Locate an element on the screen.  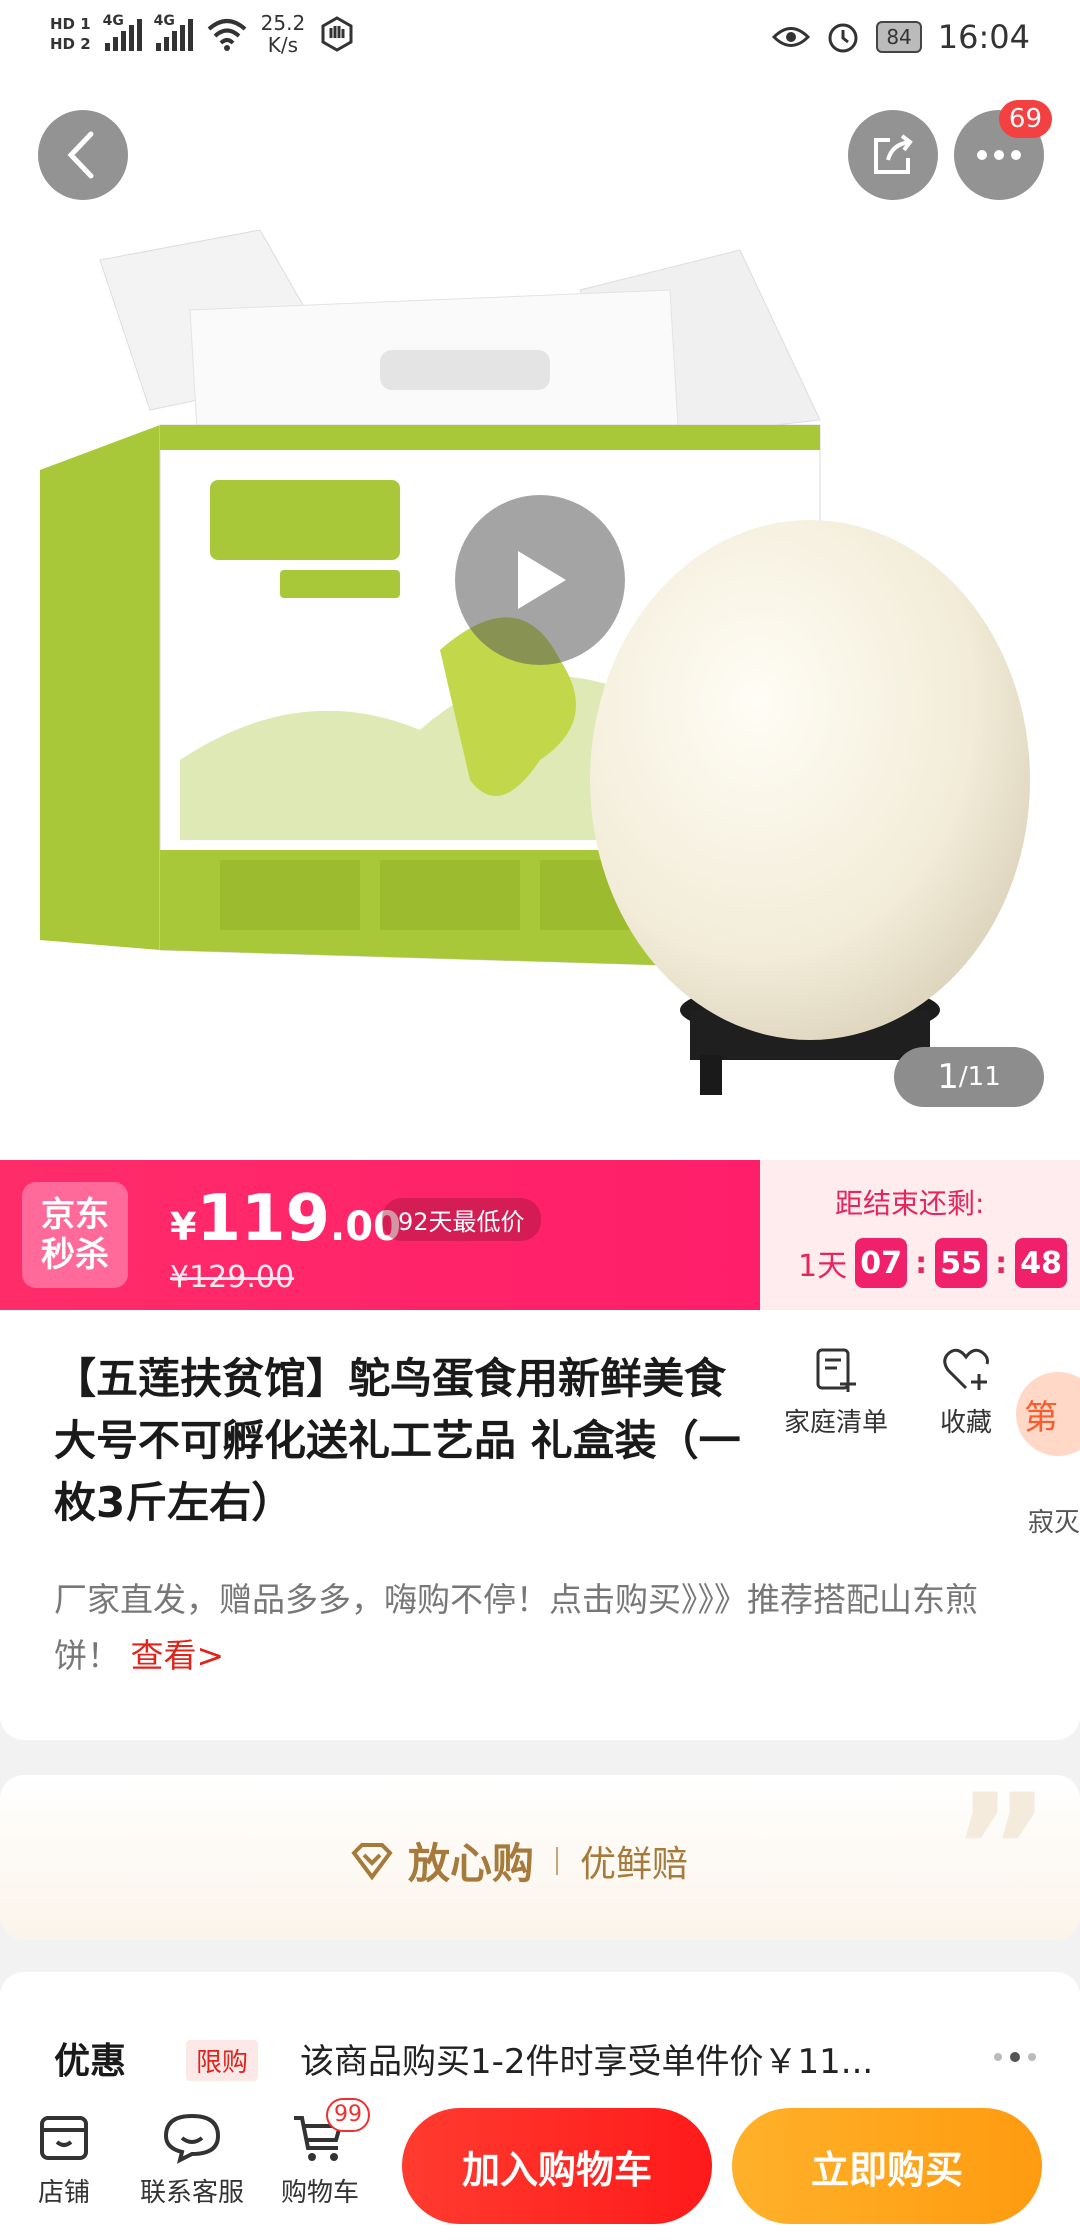
heart-add-icon is located at coordinates (966, 1369).